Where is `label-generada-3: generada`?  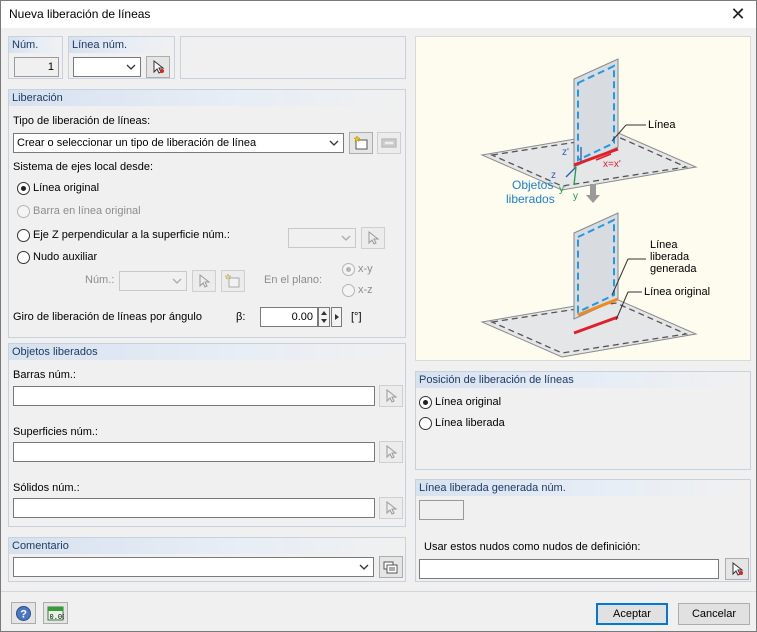
label-generada-3: generada is located at coordinates (673, 269).